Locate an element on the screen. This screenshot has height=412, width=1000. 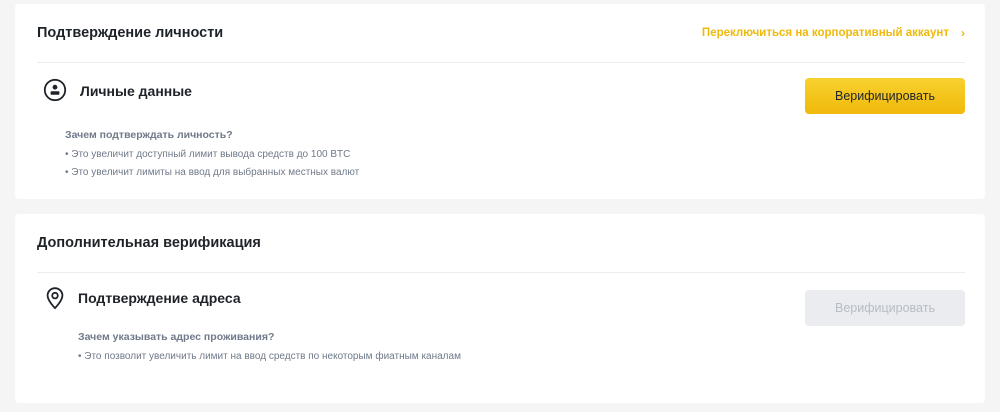
why-address-heading: Зачем указывать адрес проживания? is located at coordinates (176, 337).